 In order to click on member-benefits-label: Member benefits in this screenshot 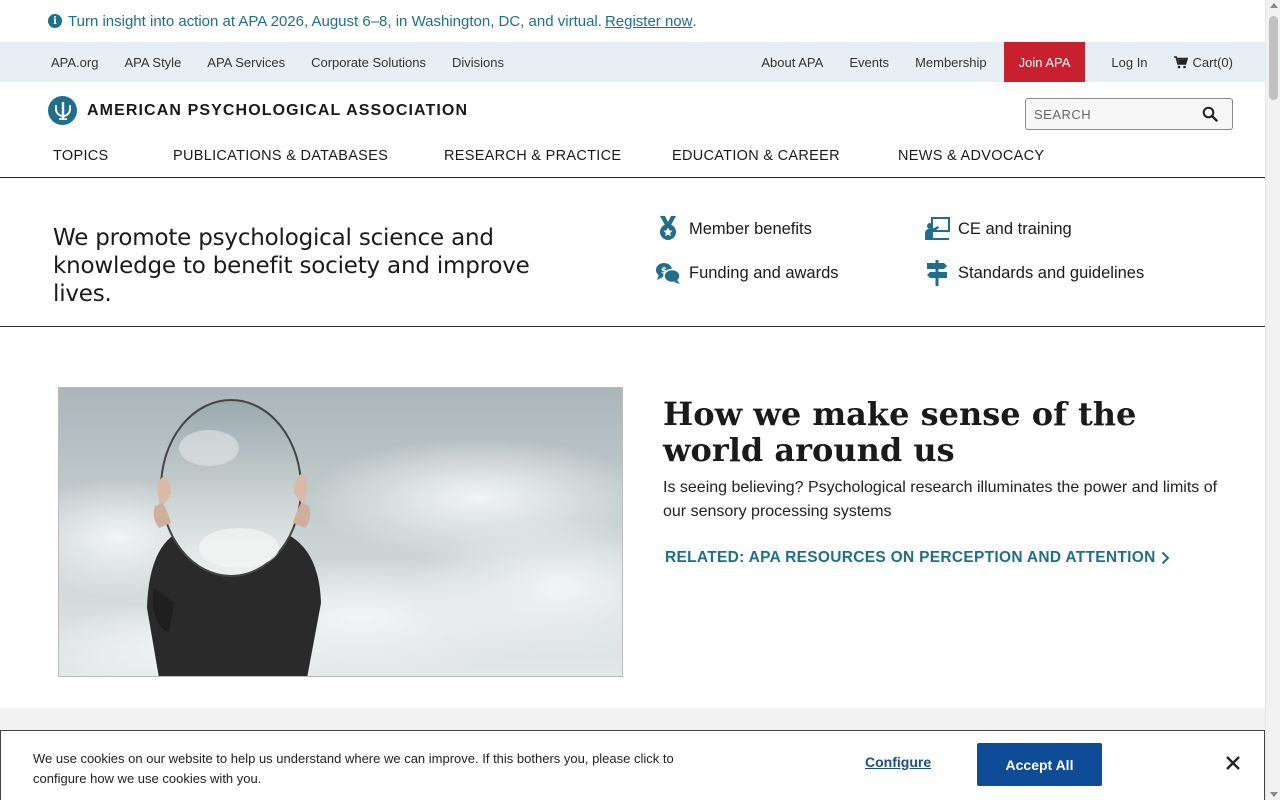, I will do `click(750, 228)`.